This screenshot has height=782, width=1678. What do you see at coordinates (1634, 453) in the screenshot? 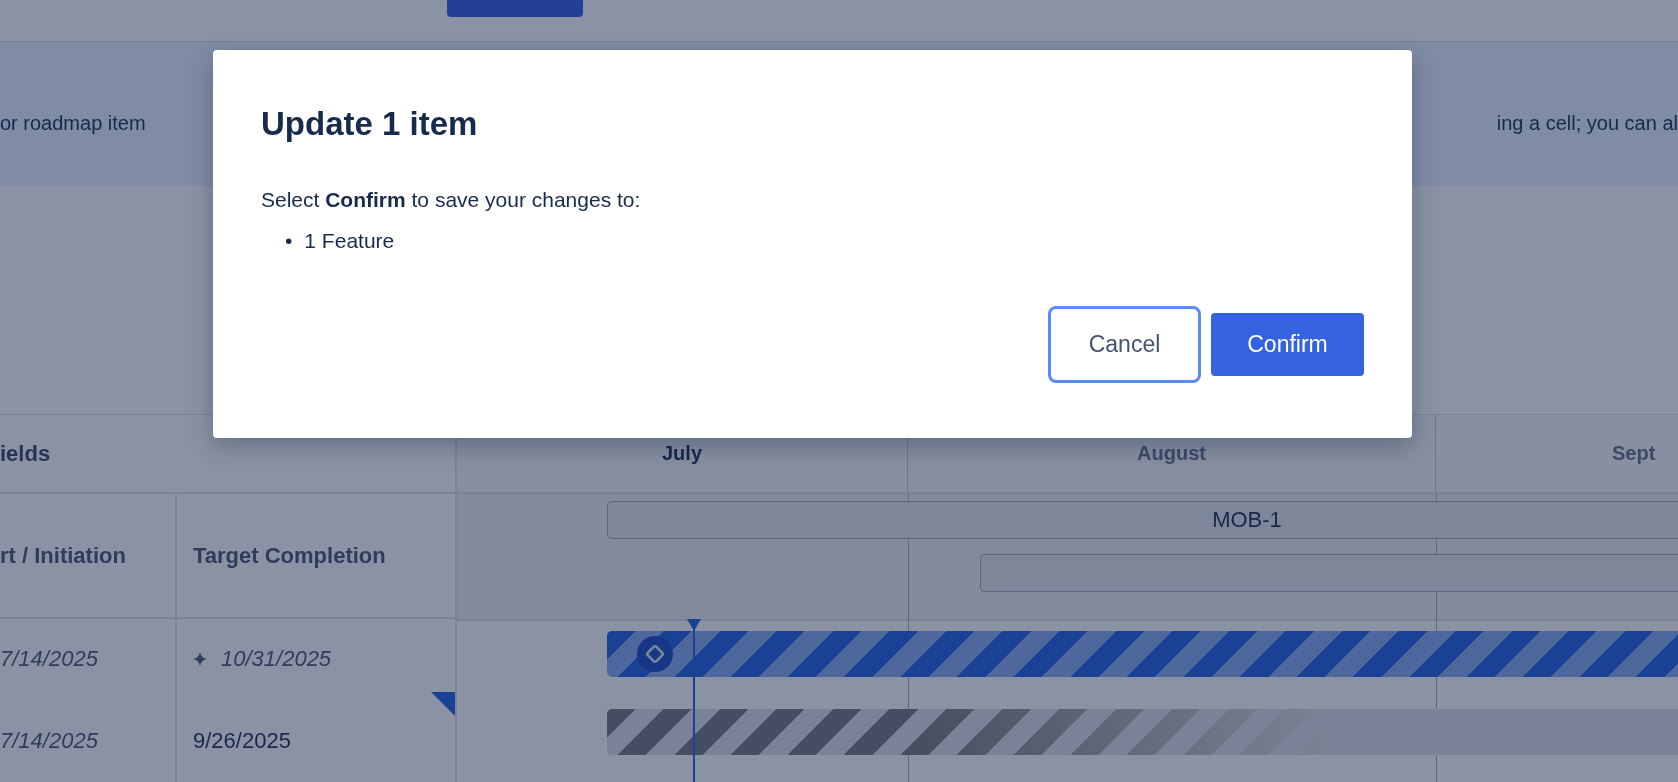
I see `month-header: Sept` at bounding box center [1634, 453].